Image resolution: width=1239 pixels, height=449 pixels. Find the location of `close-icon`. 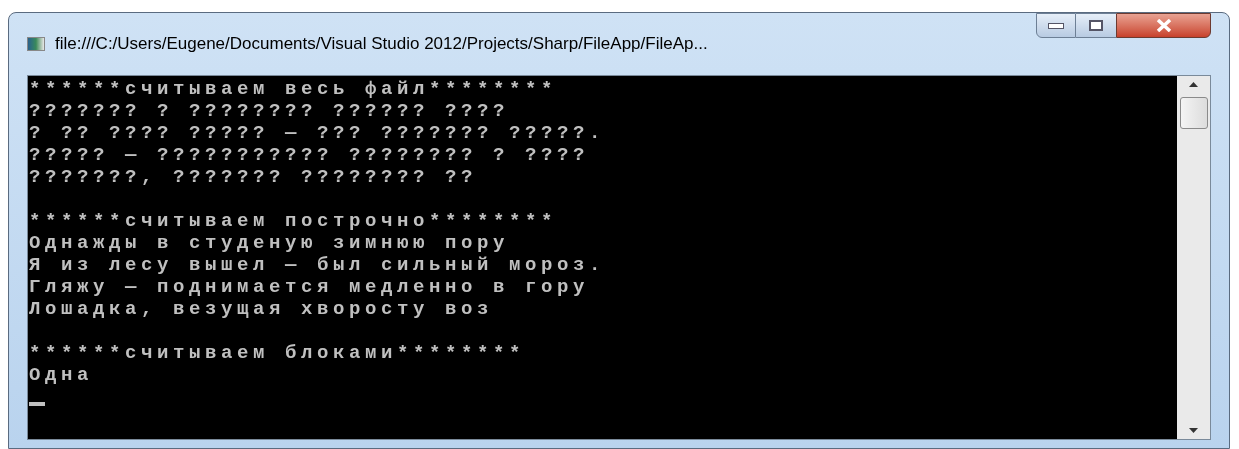

close-icon is located at coordinates (1163, 25).